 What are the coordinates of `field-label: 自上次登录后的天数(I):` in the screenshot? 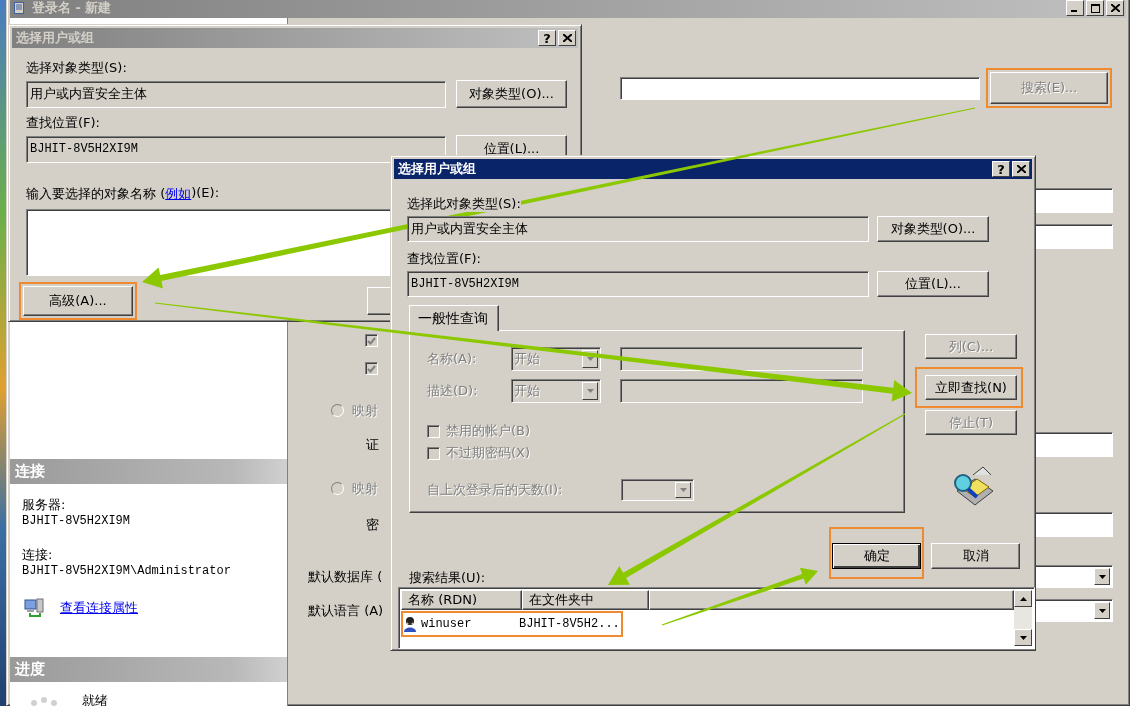 It's located at (495, 490).